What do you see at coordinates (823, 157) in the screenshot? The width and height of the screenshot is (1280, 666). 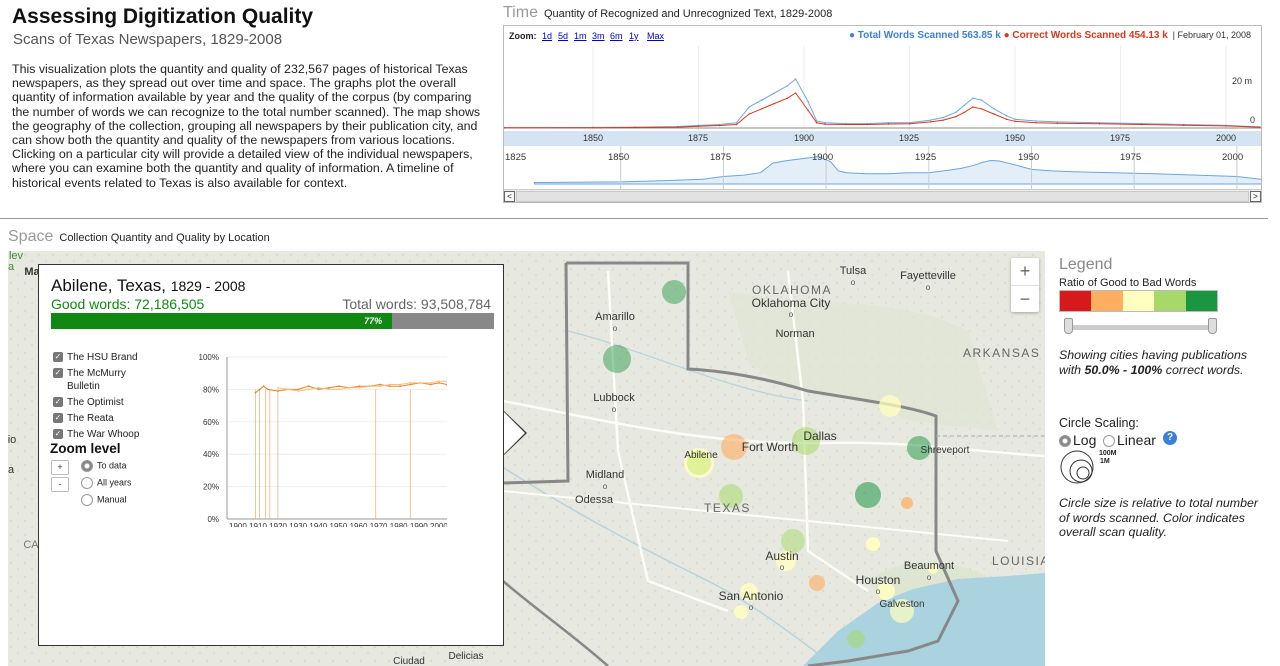 I see `overview-tick-label: 1900` at bounding box center [823, 157].